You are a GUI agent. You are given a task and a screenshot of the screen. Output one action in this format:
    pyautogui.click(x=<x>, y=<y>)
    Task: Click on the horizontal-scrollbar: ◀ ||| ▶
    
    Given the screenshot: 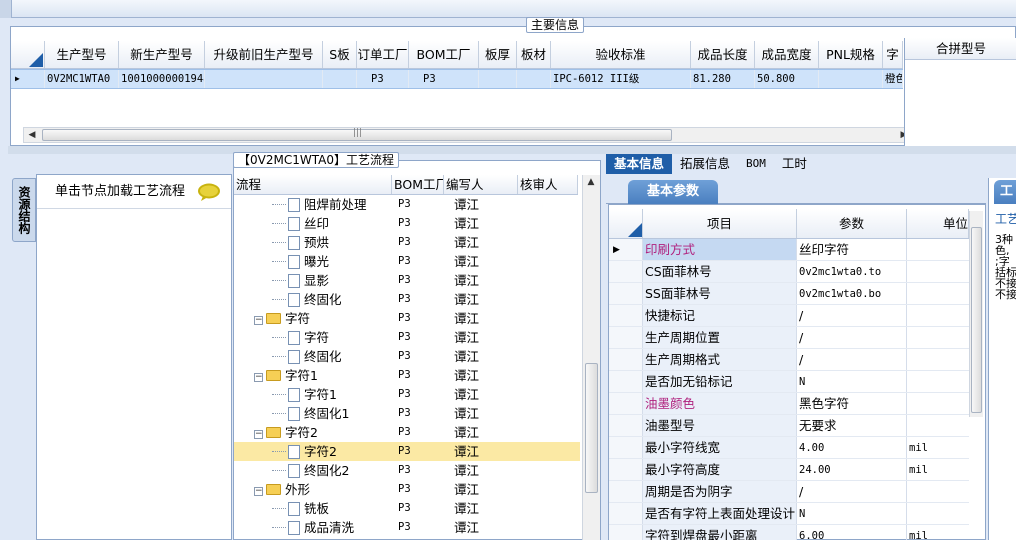 What is the action you would take?
    pyautogui.click(x=468, y=135)
    